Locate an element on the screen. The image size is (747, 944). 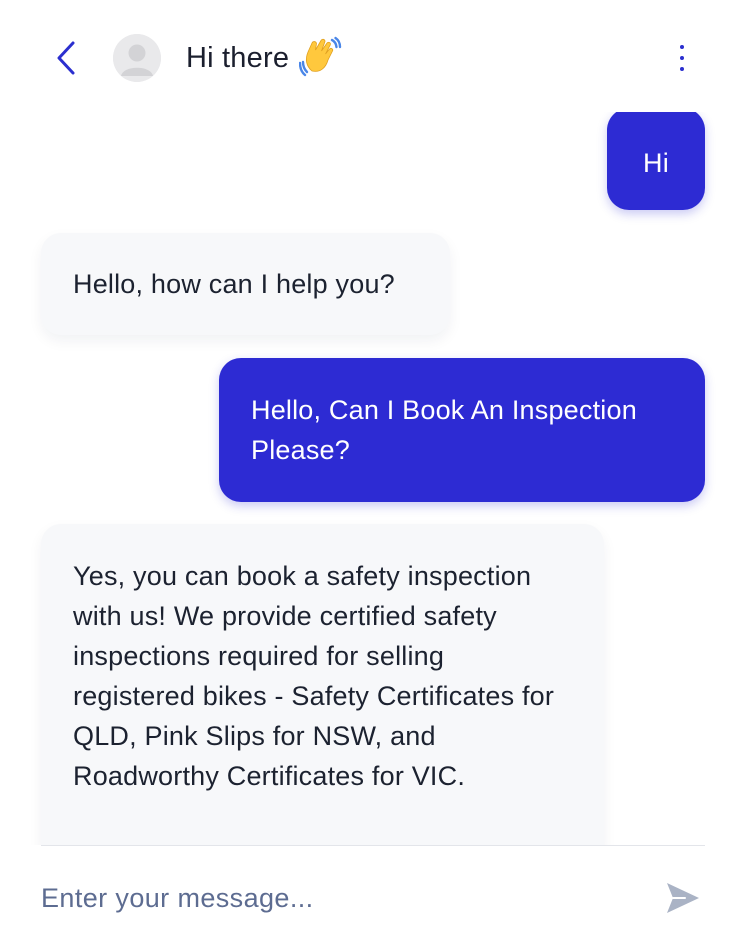
header-title-group: Hi there is located at coordinates (264, 58).